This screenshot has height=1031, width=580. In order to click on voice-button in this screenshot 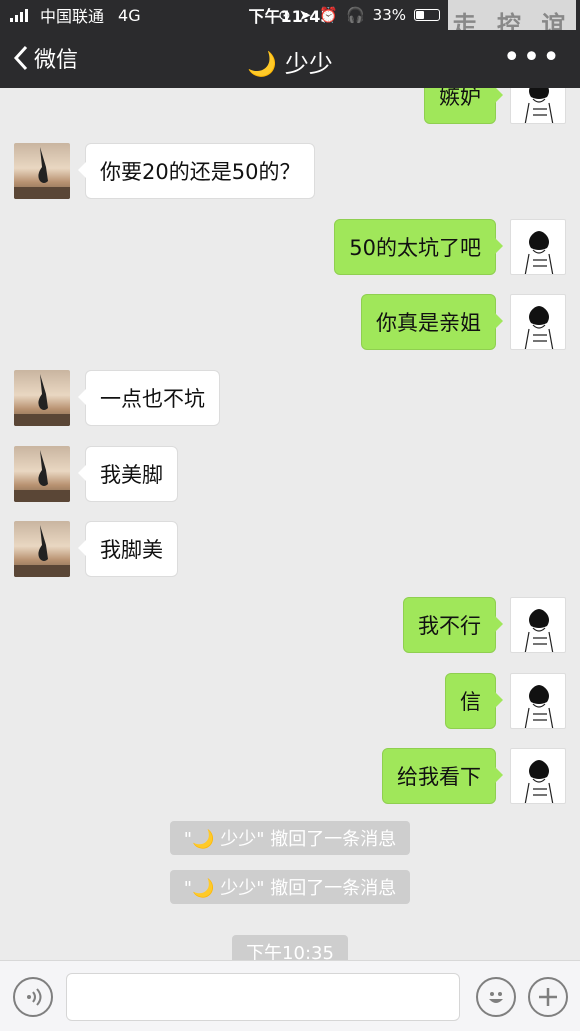, I will do `click(33, 997)`.